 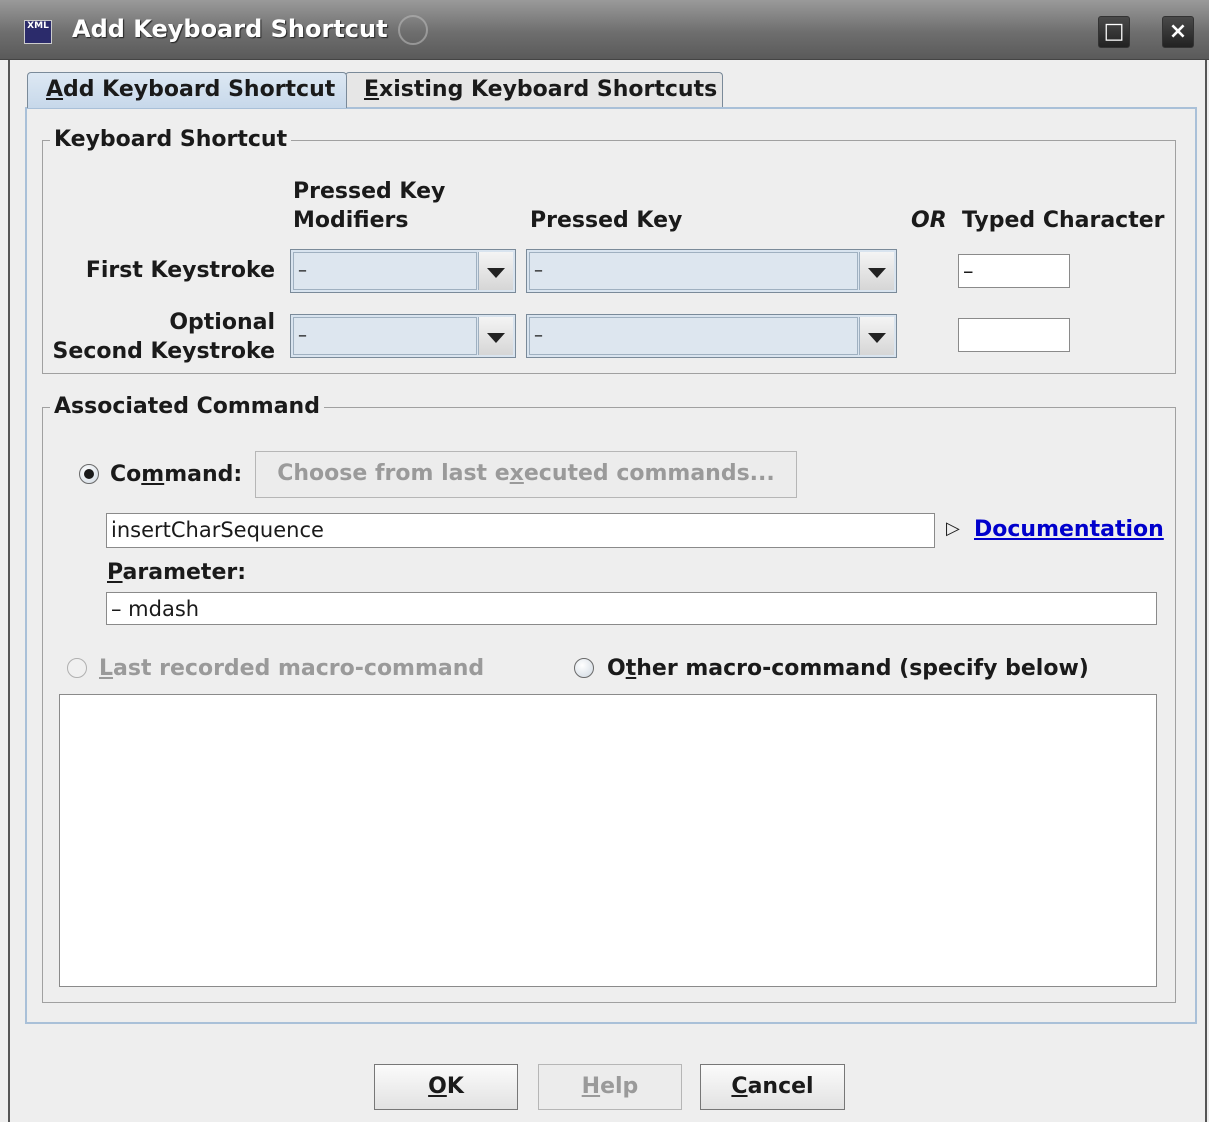 I want to click on first-typed-character-field: –, so click(x=1014, y=271).